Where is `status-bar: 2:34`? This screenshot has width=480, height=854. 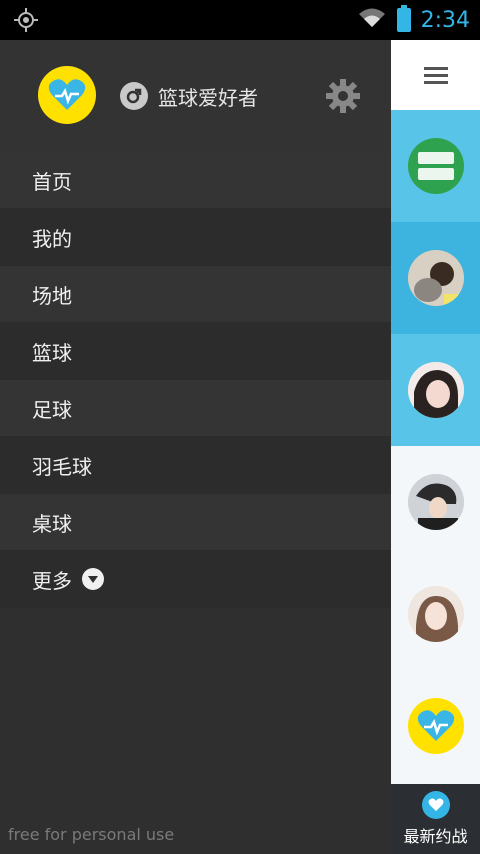 status-bar: 2:34 is located at coordinates (240, 20).